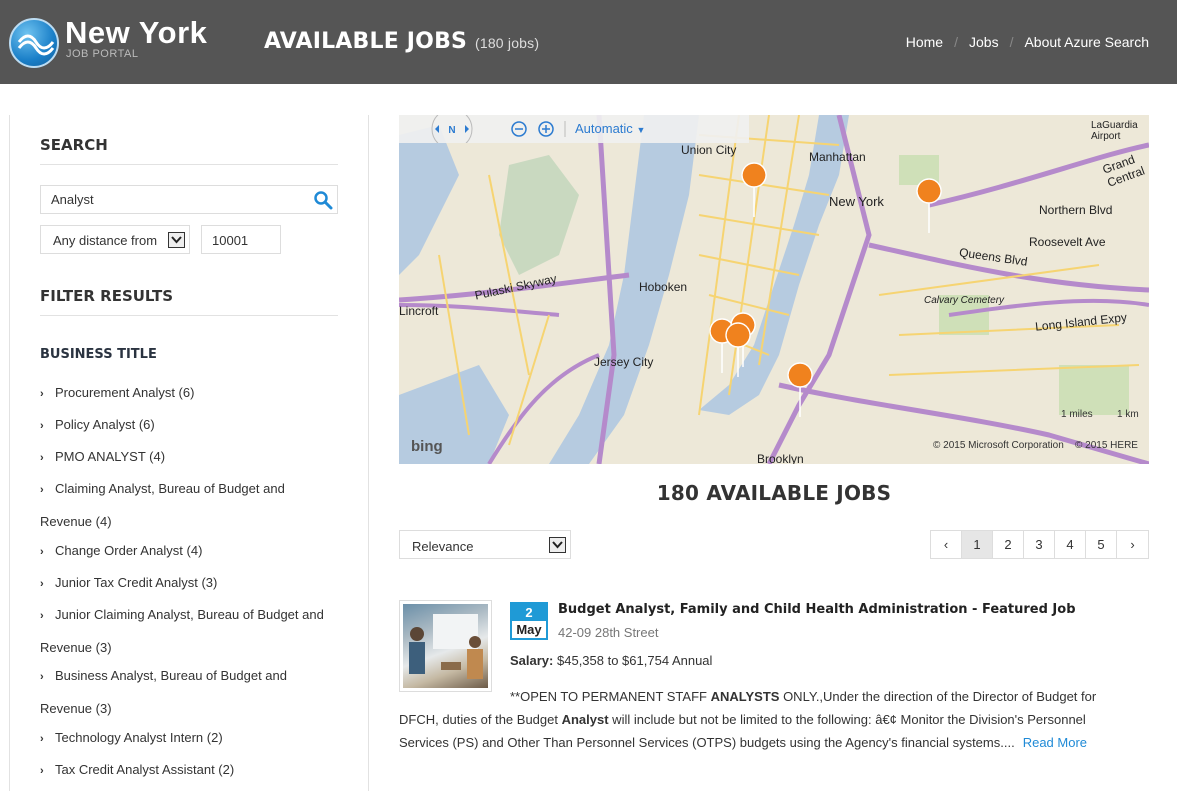 The height and width of the screenshot is (791, 1177). What do you see at coordinates (443, 546) in the screenshot?
I see `sort-select-value: Relevance` at bounding box center [443, 546].